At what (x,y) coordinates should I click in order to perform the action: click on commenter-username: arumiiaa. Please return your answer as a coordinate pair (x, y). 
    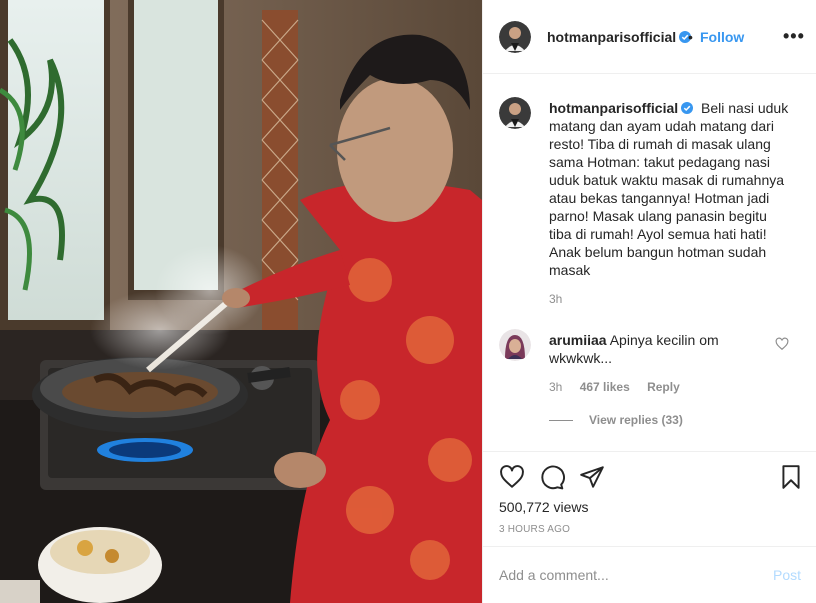
    Looking at the image, I should click on (578, 340).